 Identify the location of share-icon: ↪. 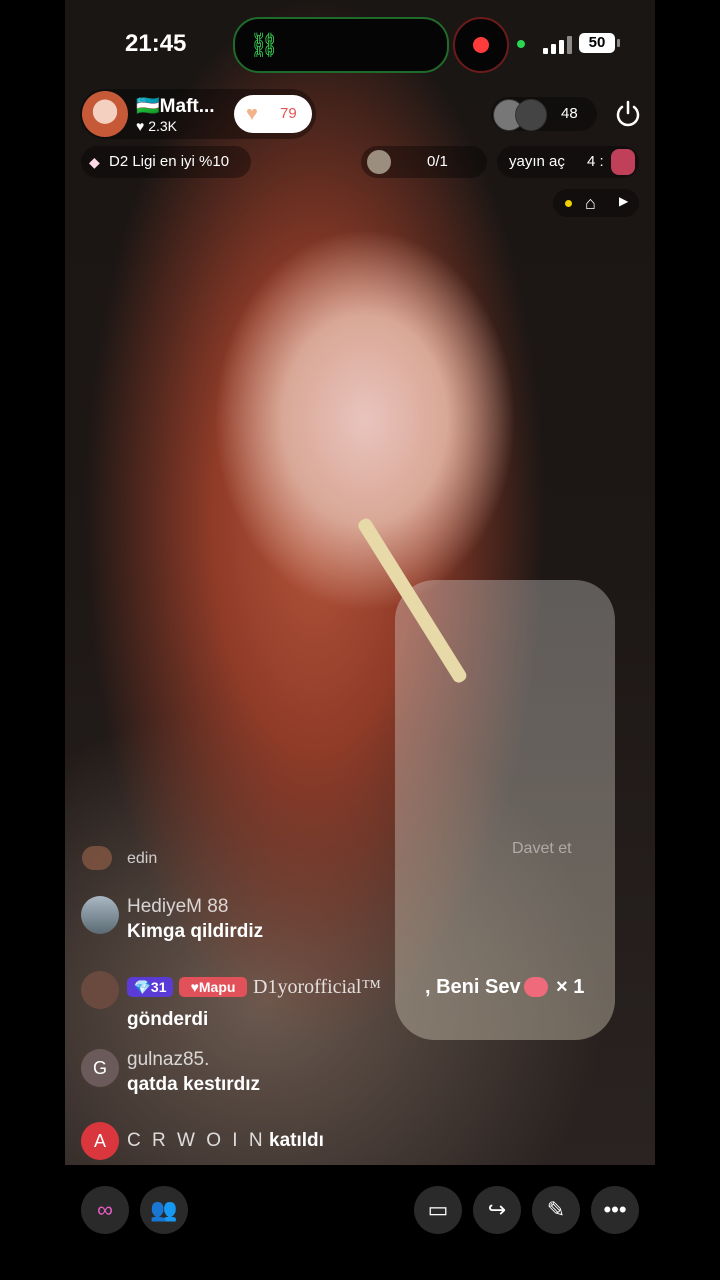
(497, 1210).